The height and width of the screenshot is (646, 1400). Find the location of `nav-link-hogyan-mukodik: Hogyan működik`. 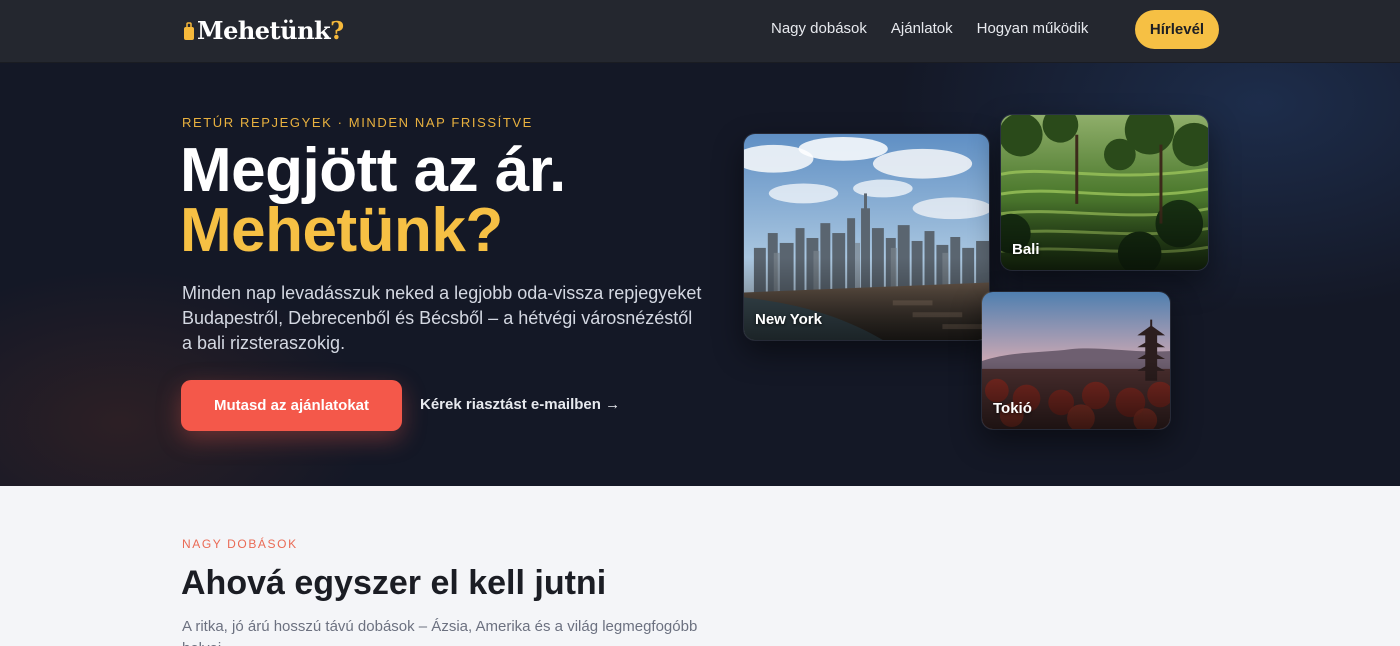

nav-link-hogyan-mukodik: Hogyan működik is located at coordinates (1033, 28).